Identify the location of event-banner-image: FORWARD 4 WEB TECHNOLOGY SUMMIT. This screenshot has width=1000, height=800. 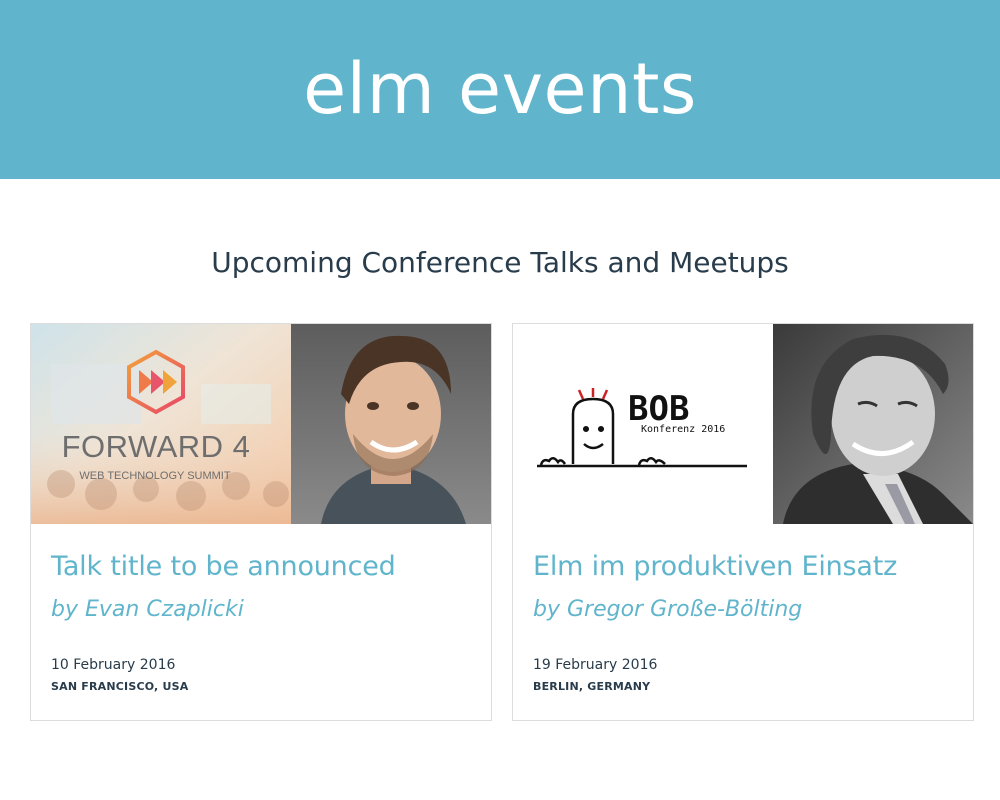
(261, 424).